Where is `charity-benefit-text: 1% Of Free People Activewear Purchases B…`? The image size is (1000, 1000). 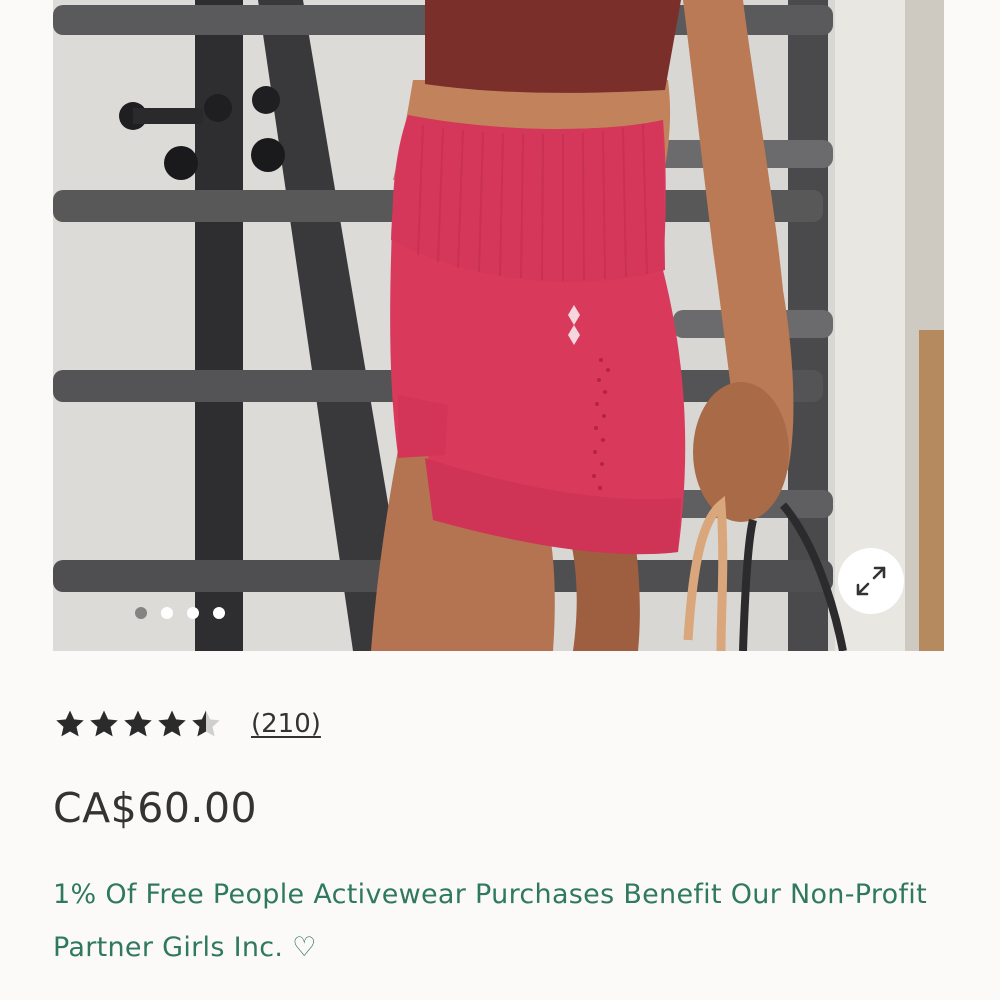 charity-benefit-text: 1% Of Free People Activewear Purchases B… is located at coordinates (490, 921).